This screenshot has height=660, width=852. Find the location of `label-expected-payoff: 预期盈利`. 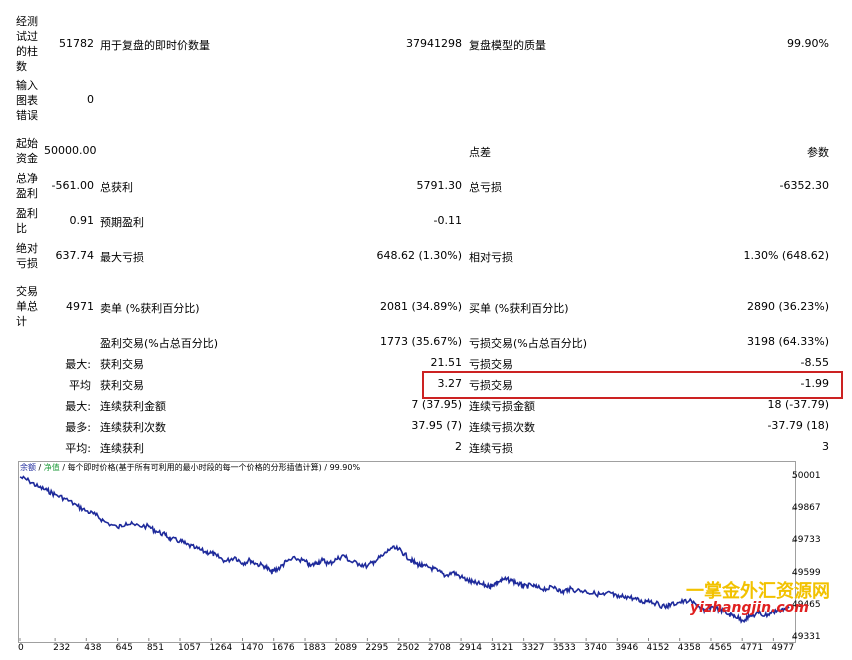

label-expected-payoff: 预期盈利 is located at coordinates (122, 222).